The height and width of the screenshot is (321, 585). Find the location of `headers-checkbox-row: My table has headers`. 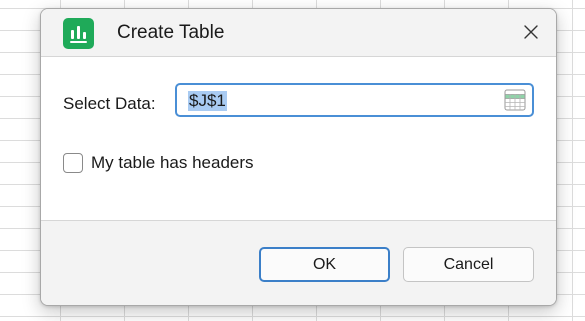

headers-checkbox-row: My table has headers is located at coordinates (158, 163).